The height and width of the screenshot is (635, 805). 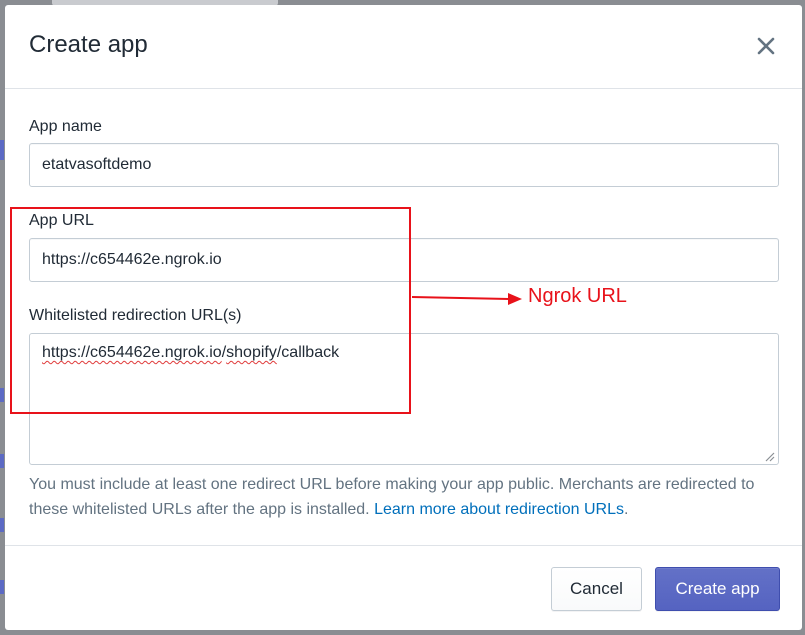 What do you see at coordinates (626, 509) in the screenshot?
I see `help-text-suffix: .` at bounding box center [626, 509].